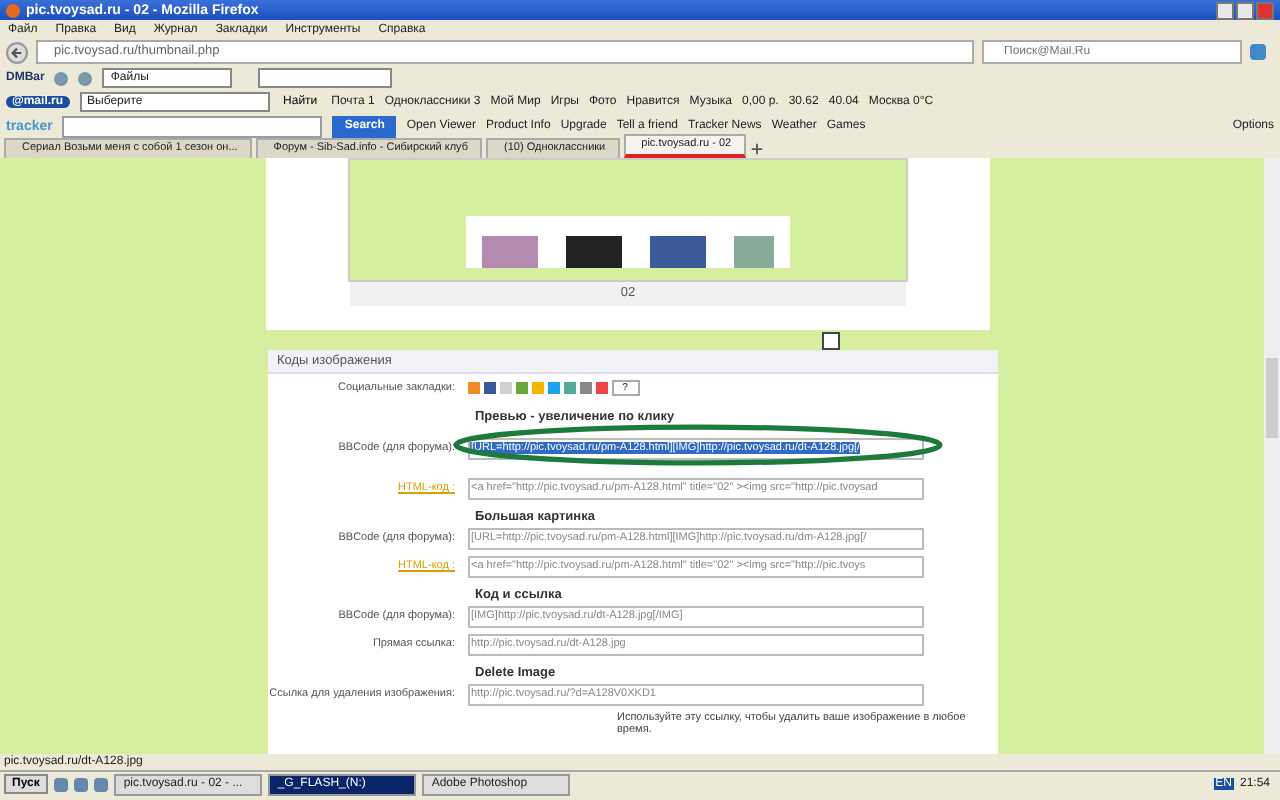  Describe the element at coordinates (756, 149) in the screenshot. I see `new-tab-icon` at that location.